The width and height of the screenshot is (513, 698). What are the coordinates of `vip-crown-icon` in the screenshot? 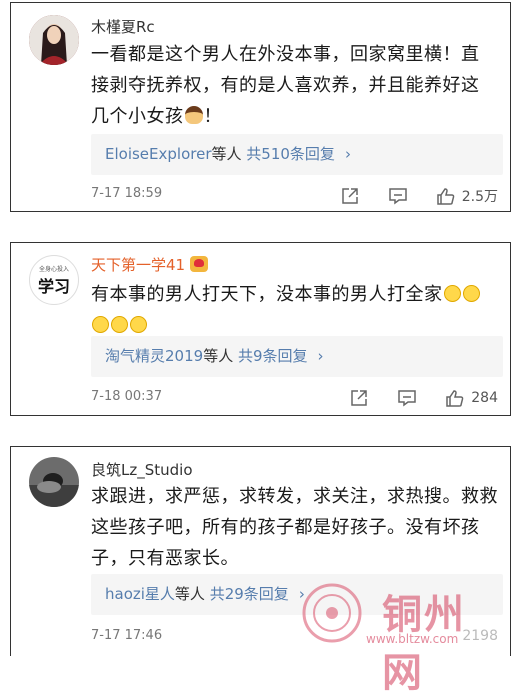 It's located at (198, 264).